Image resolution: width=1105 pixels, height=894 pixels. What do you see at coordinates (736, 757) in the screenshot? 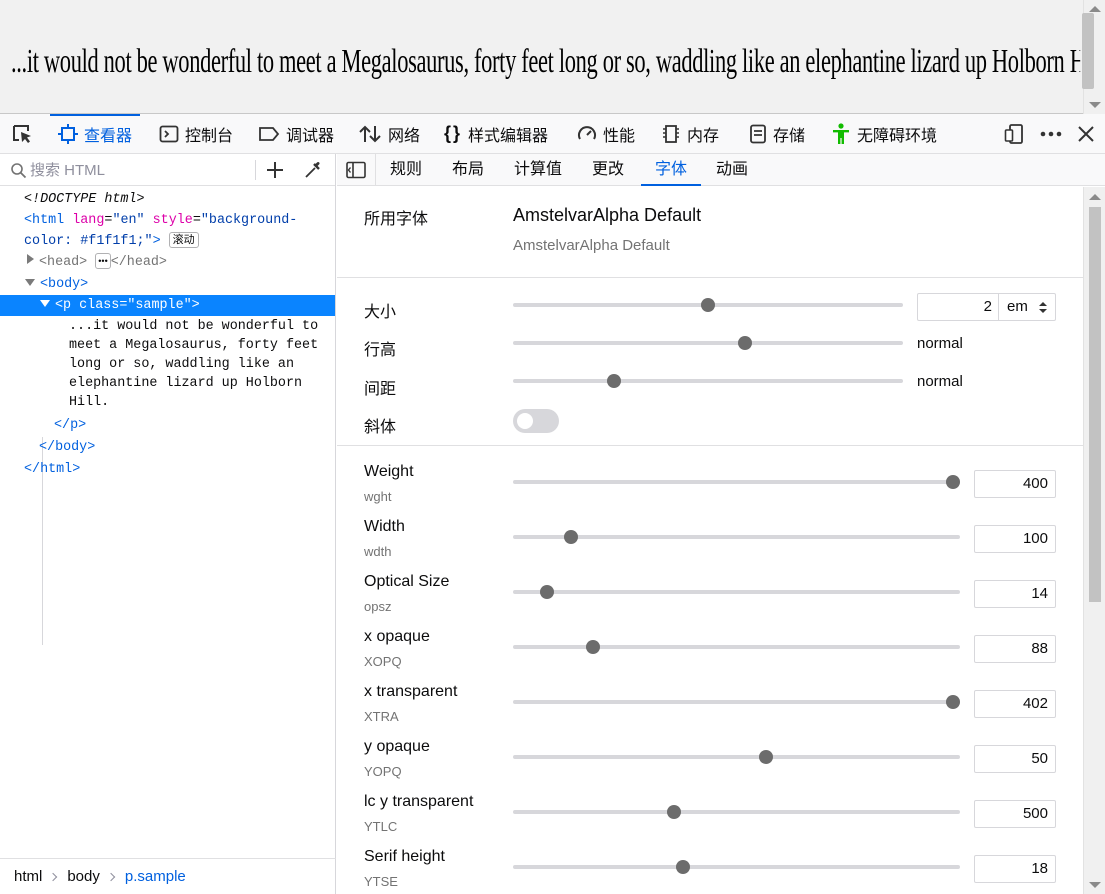
I see `axis-yopq-slider` at bounding box center [736, 757].